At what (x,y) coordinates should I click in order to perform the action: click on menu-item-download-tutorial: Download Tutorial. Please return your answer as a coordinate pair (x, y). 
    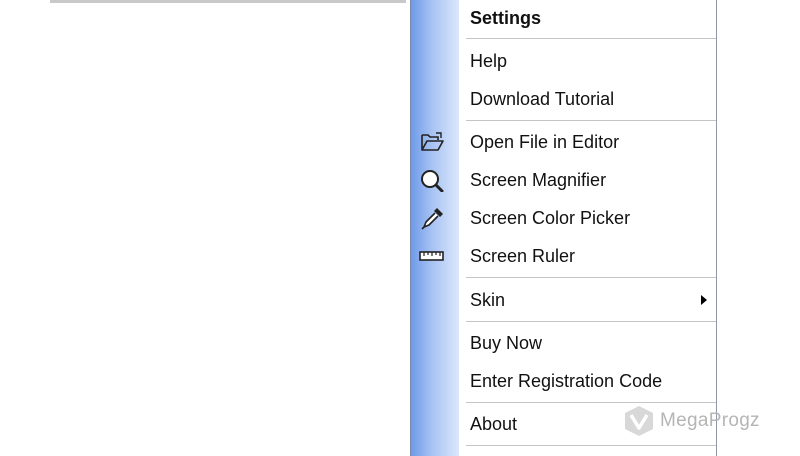
    Looking at the image, I should click on (563, 99).